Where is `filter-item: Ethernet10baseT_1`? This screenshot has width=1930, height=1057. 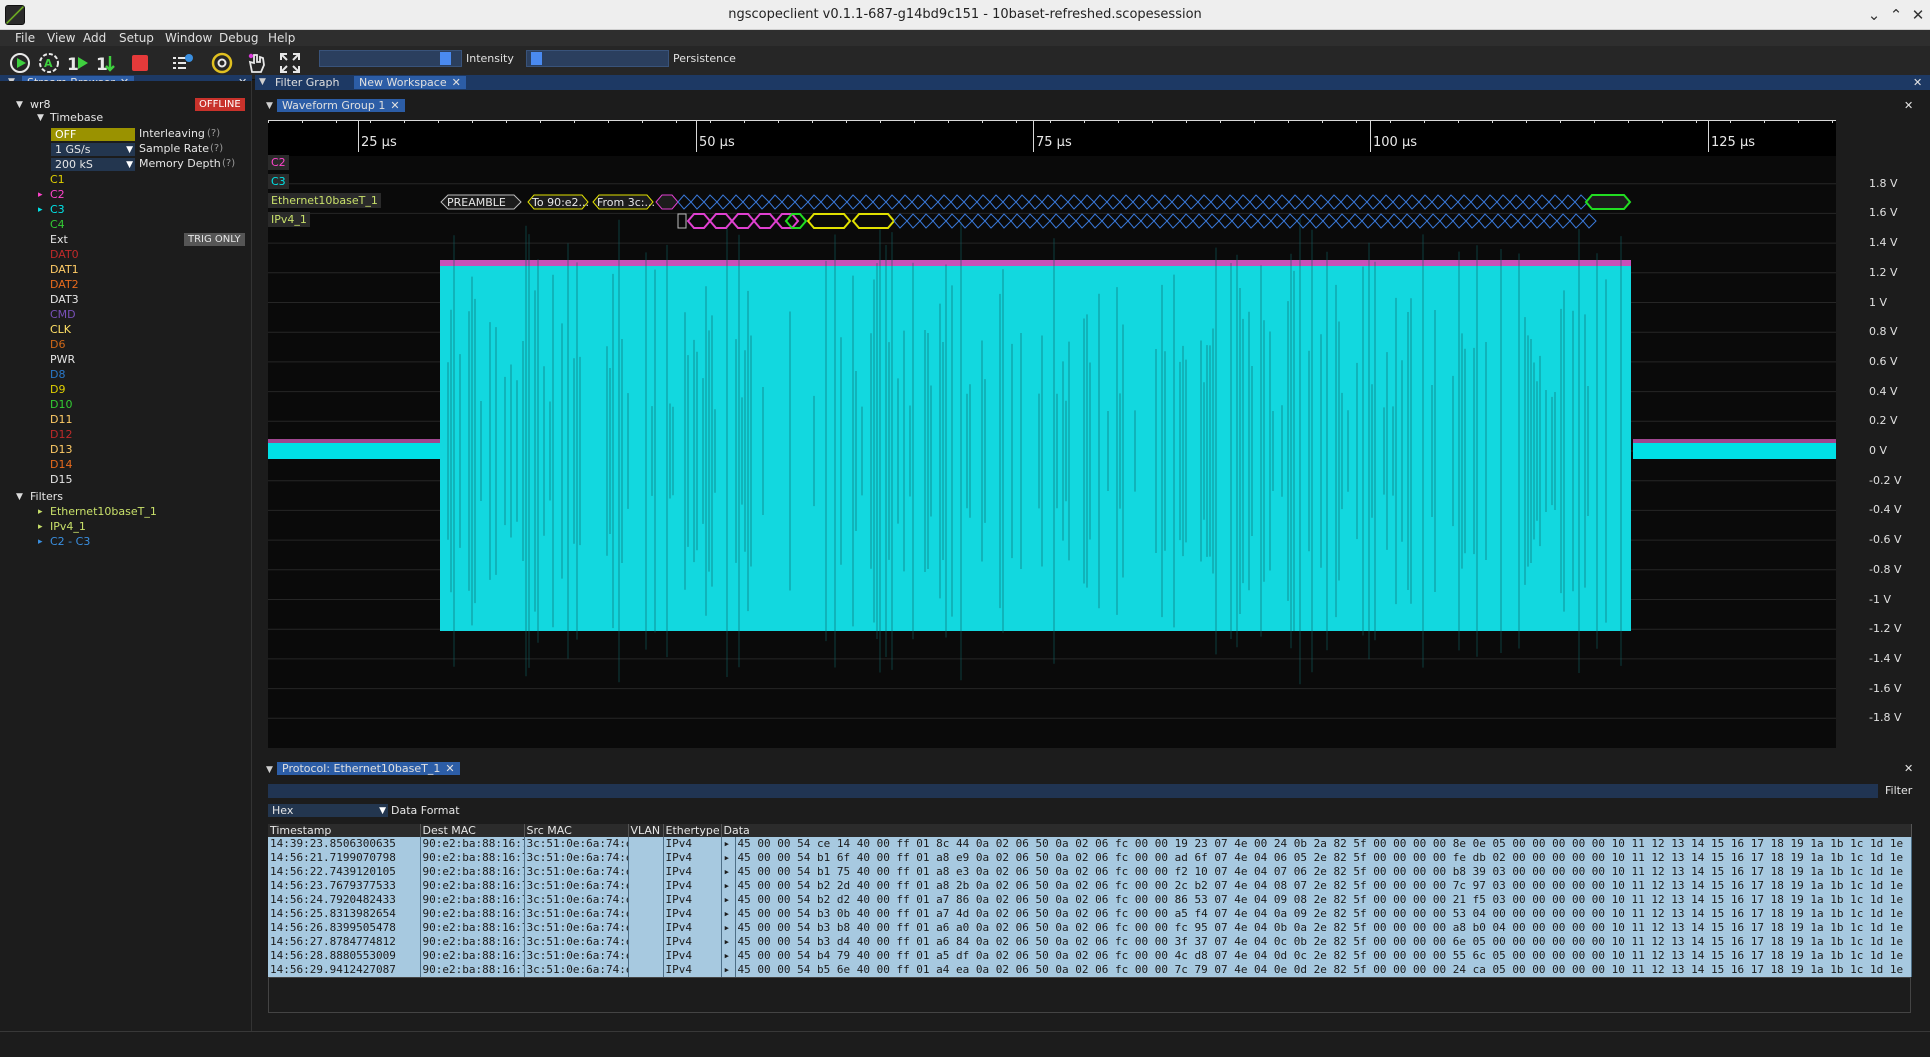
filter-item: Ethernet10baseT_1 is located at coordinates (103, 511).